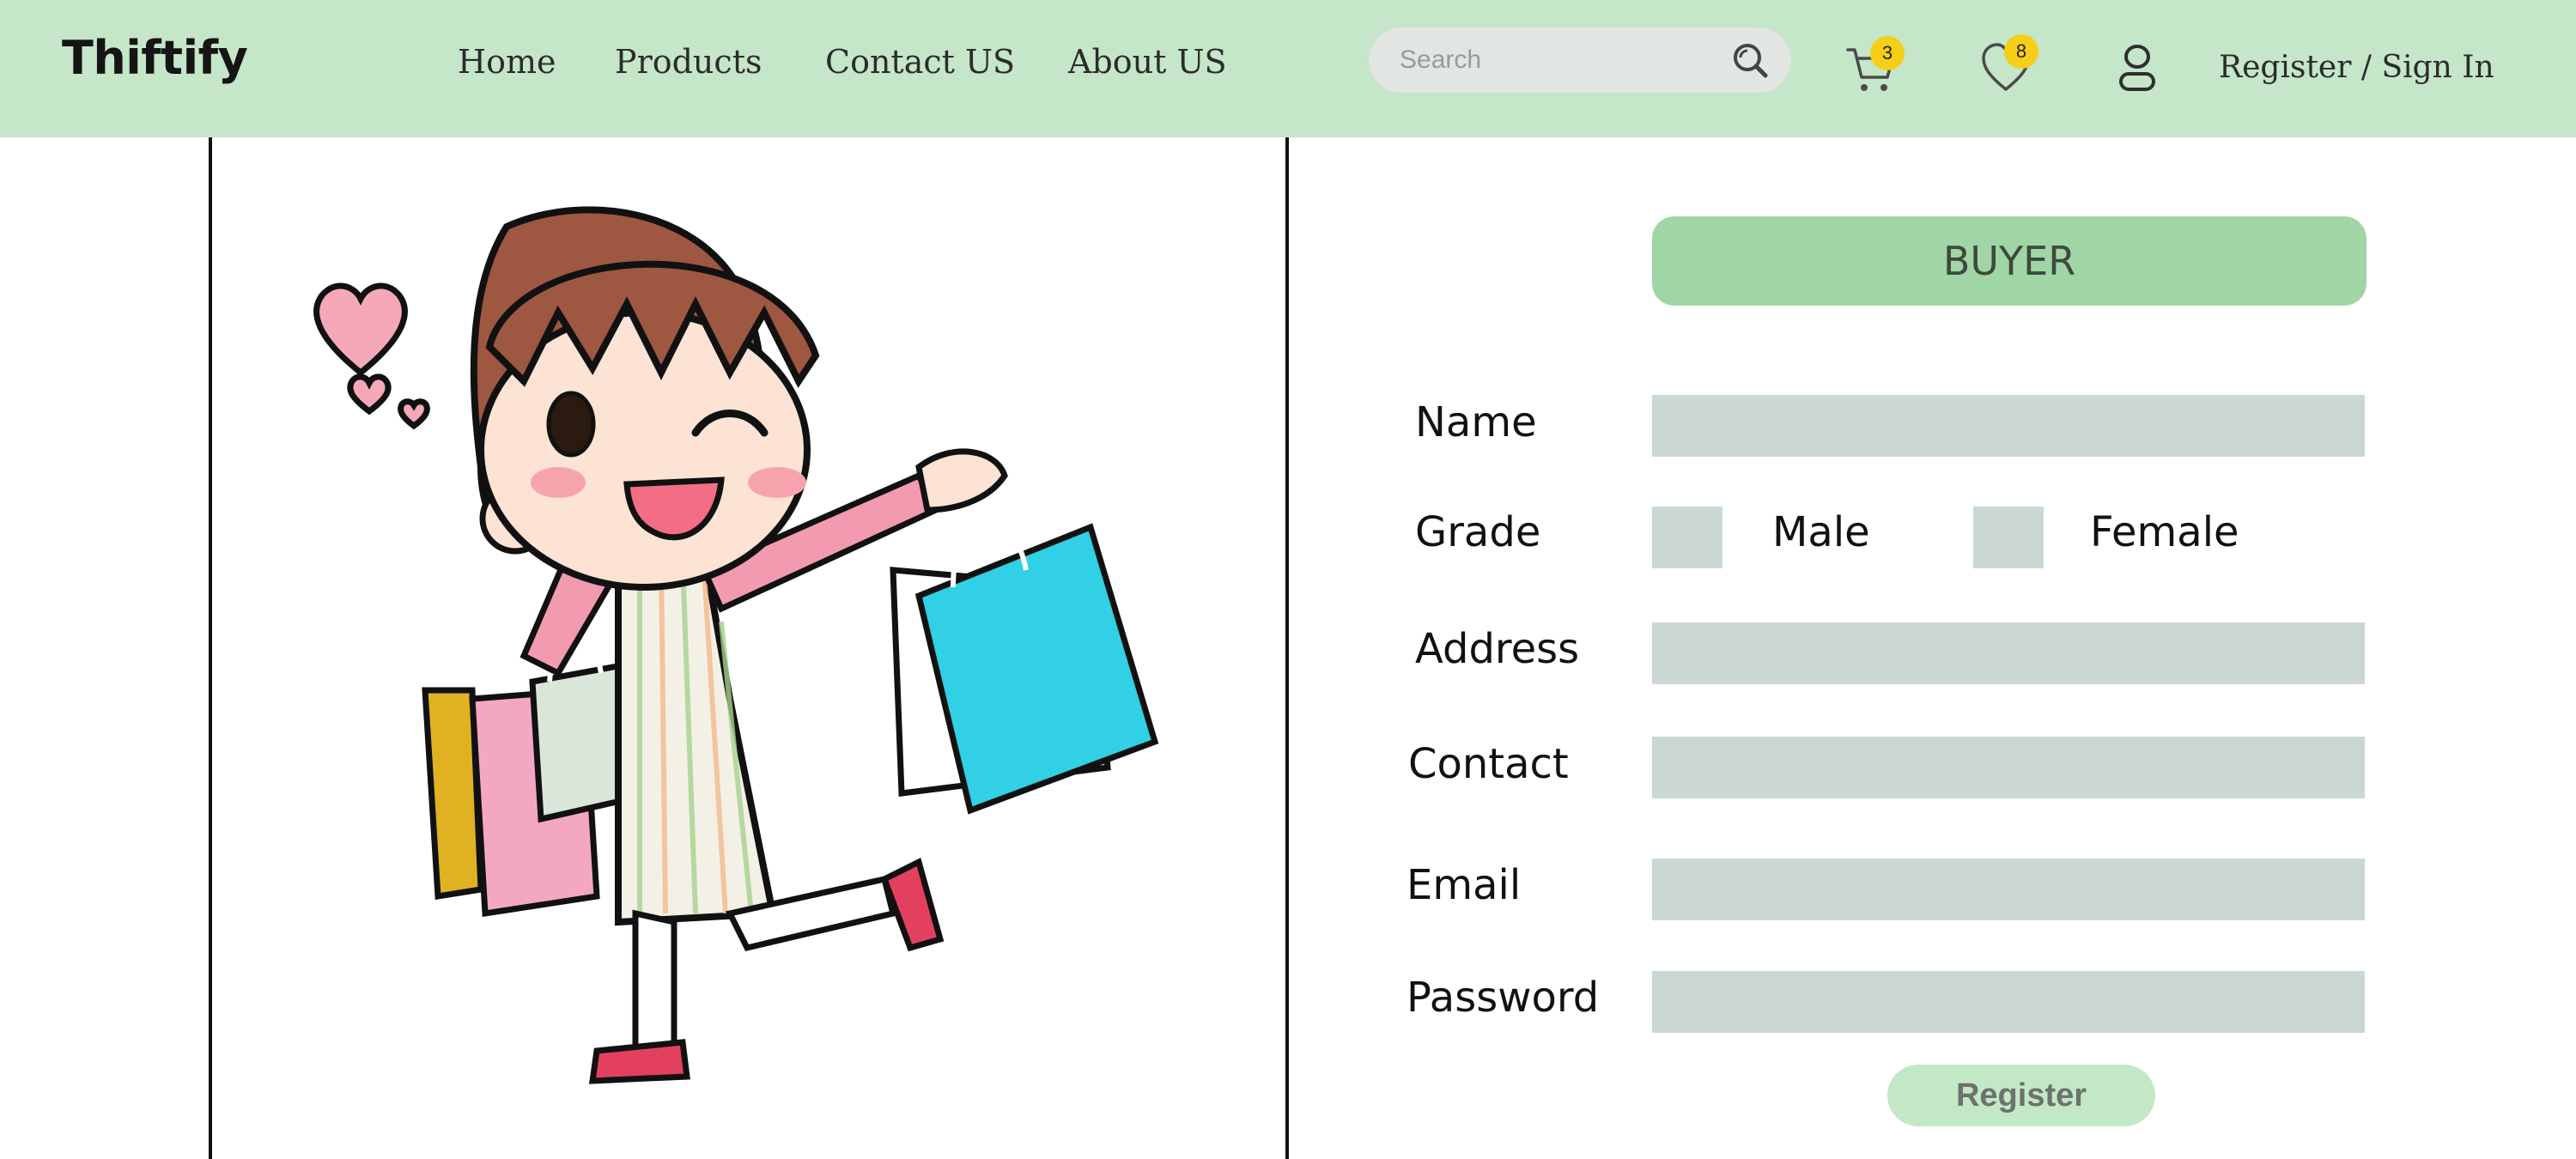 The width and height of the screenshot is (2576, 1159). What do you see at coordinates (1464, 885) in the screenshot?
I see `email-label: Email` at bounding box center [1464, 885].